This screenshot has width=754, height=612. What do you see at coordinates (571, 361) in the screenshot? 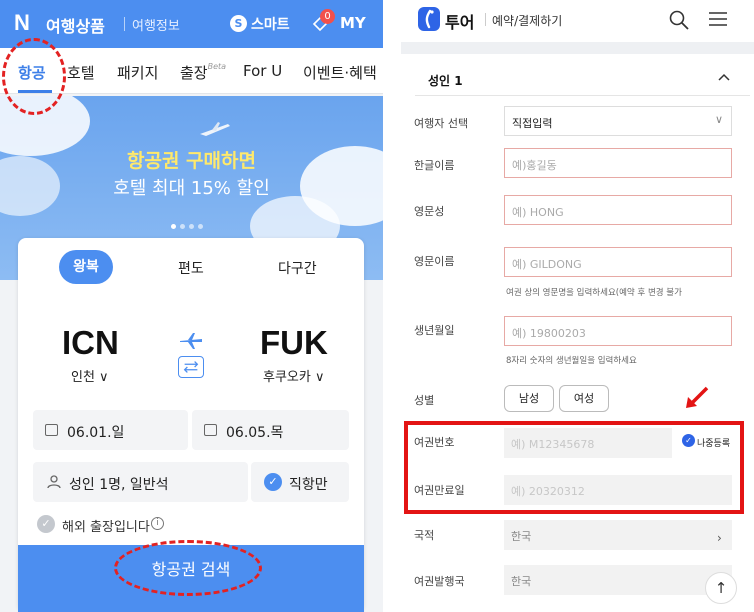
I see `birth-help: 8자리 숫자의 생년월일을 입력하세요` at bounding box center [571, 361].